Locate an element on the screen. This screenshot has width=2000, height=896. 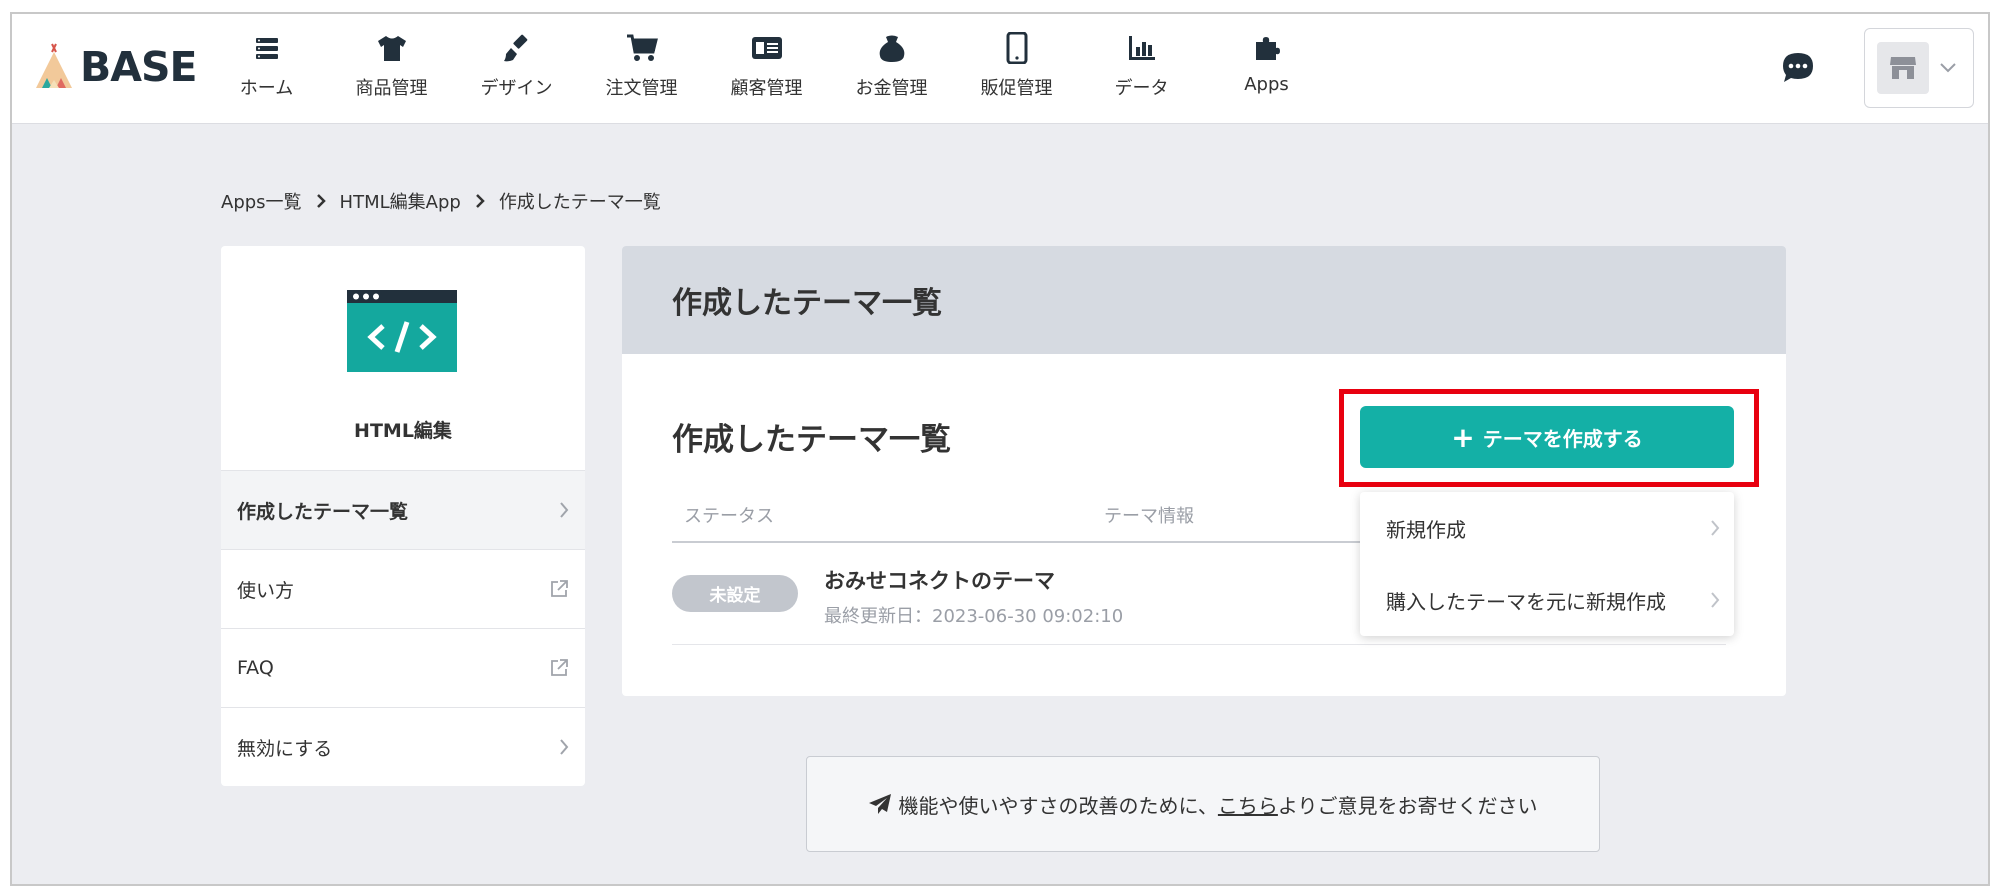
code-window-icon is located at coordinates (402, 331).